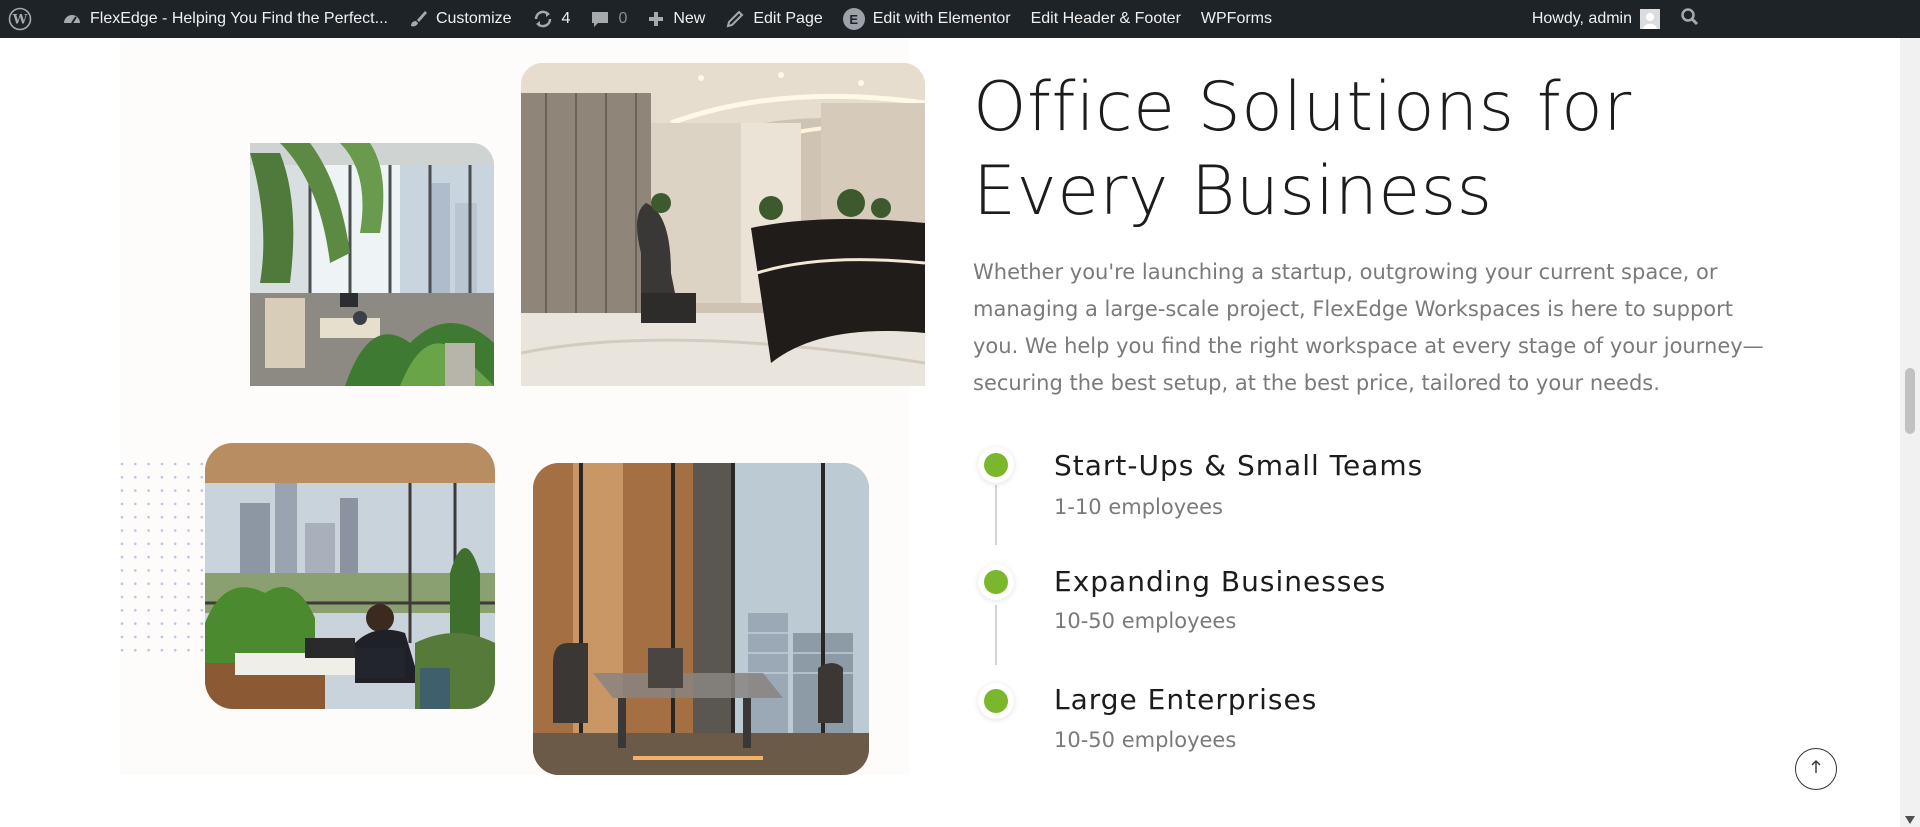 The height and width of the screenshot is (827, 1920). I want to click on new-label: New, so click(689, 18).